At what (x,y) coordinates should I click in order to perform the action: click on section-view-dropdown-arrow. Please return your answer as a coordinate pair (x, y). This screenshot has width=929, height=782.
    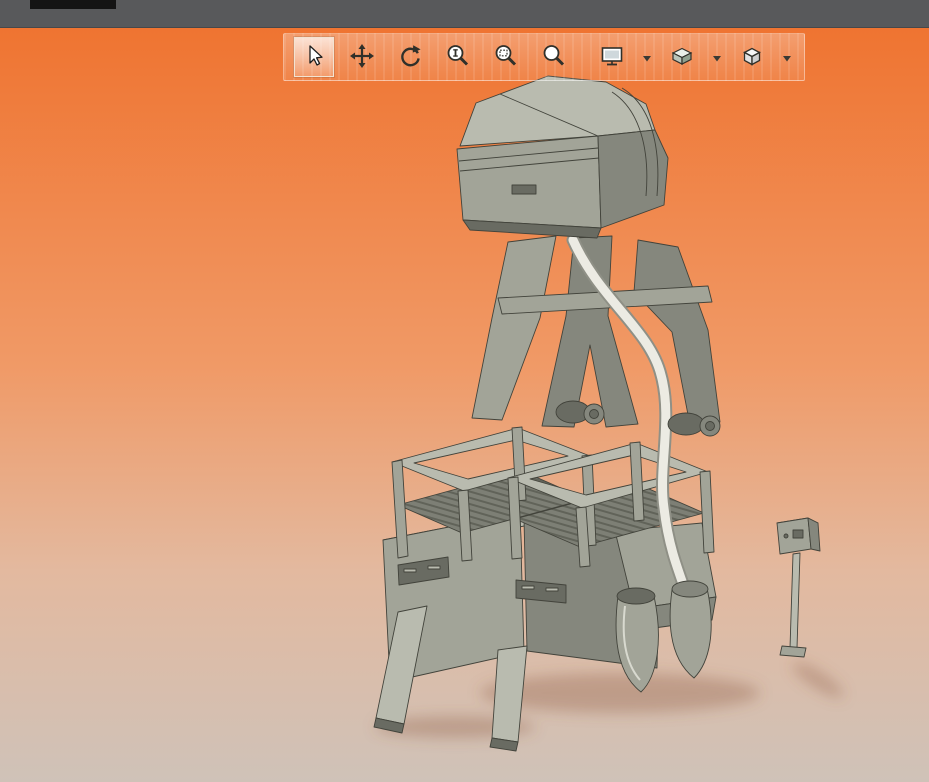
    Looking at the image, I should click on (717, 57).